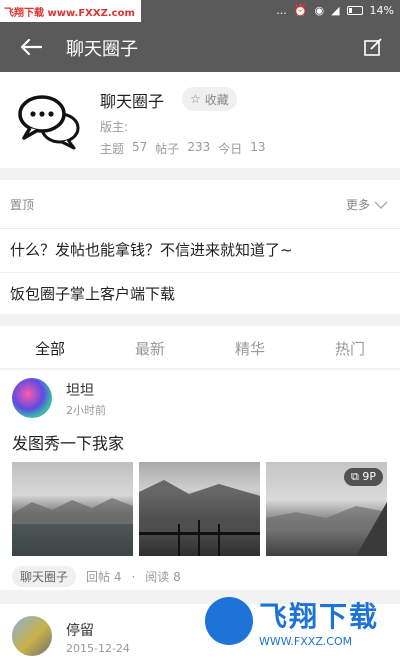 The height and width of the screenshot is (659, 400). I want to click on post-time: 2小时前, so click(86, 410).